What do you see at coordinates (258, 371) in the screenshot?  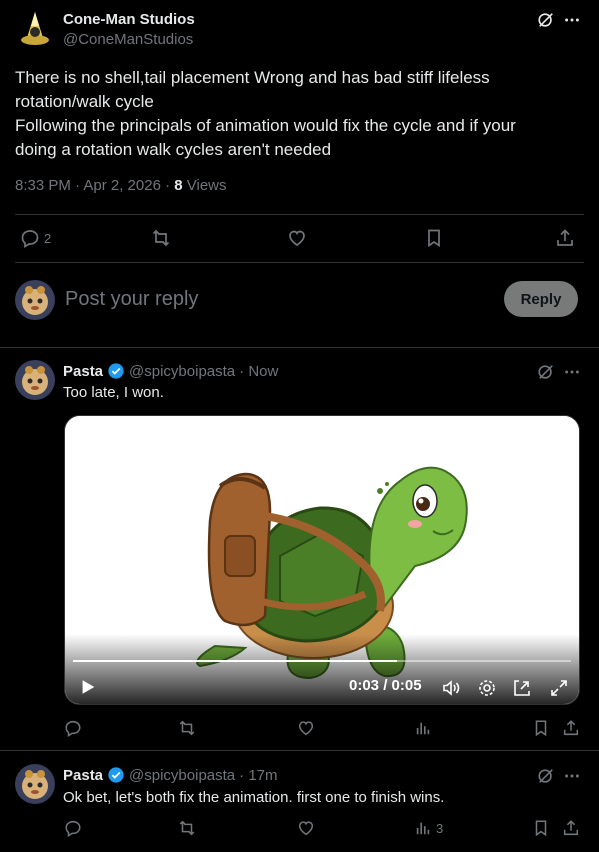 I see `reply-time: · Now` at bounding box center [258, 371].